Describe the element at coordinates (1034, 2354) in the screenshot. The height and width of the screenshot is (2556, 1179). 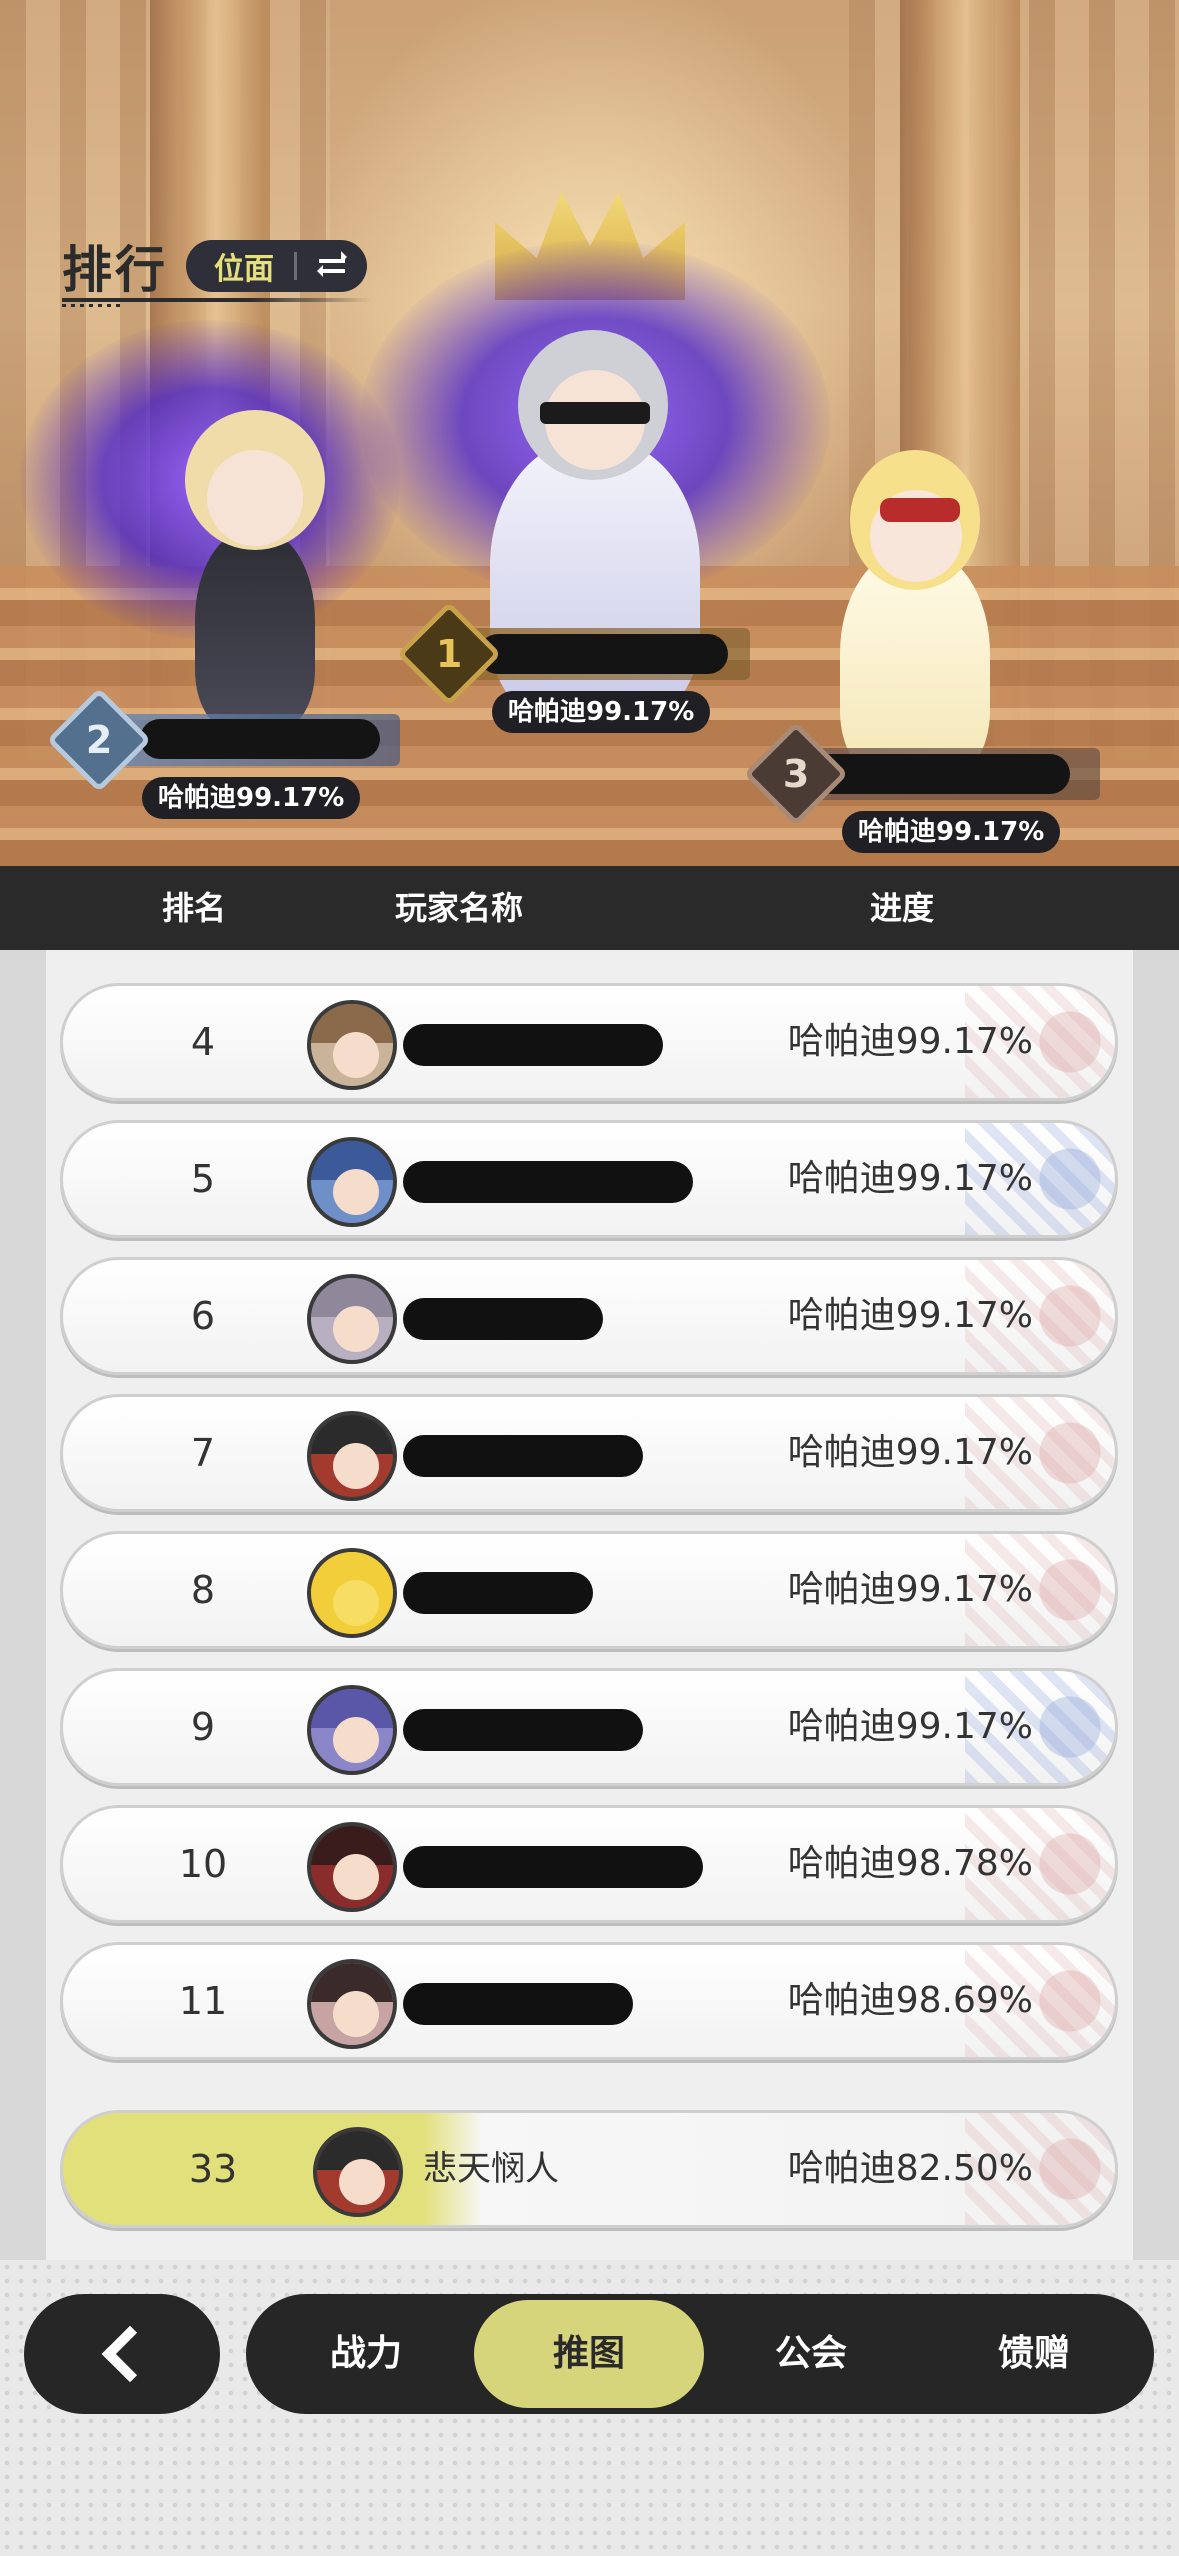
I see `tab-gifts: 馈赠` at that location.